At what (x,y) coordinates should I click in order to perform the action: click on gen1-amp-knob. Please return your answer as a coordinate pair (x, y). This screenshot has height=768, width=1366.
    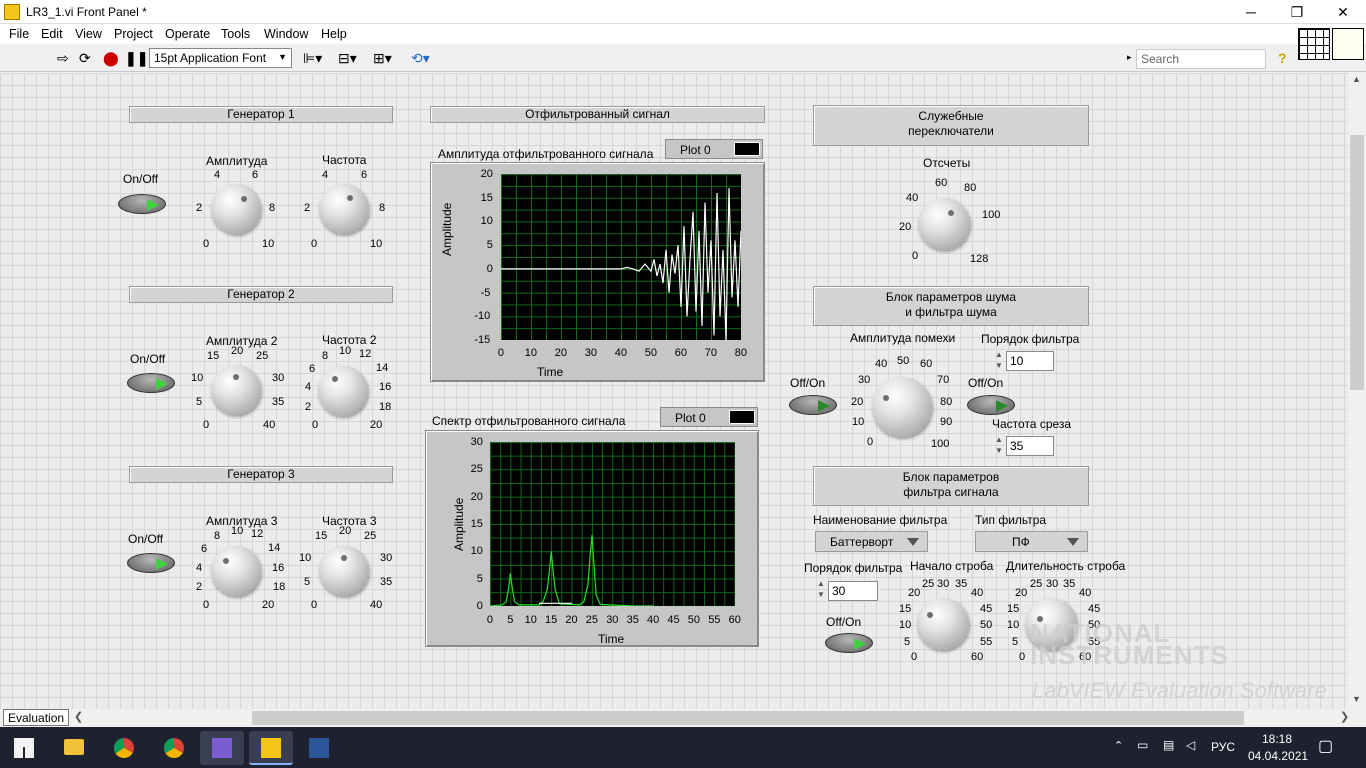
    Looking at the image, I should click on (236, 209).